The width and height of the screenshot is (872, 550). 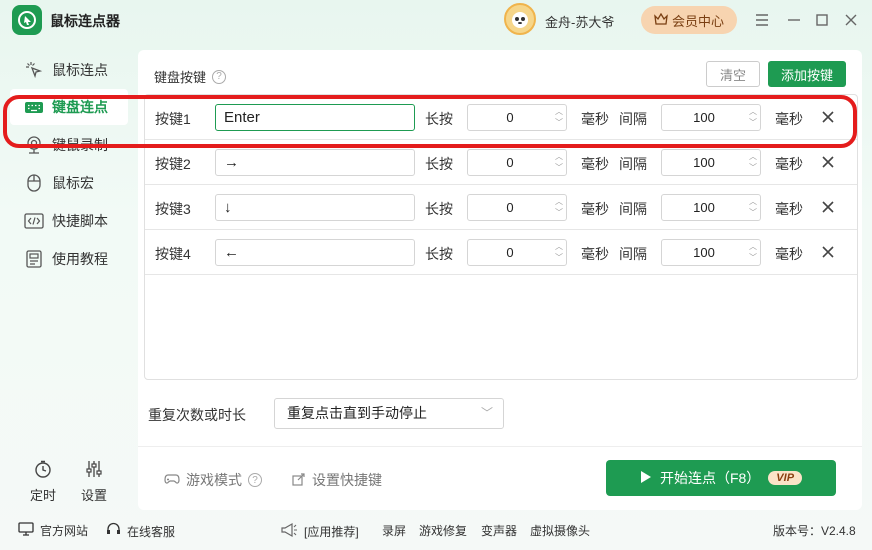 I want to click on sidebar-item-quick-script: 快捷脚本, so click(x=69, y=221).